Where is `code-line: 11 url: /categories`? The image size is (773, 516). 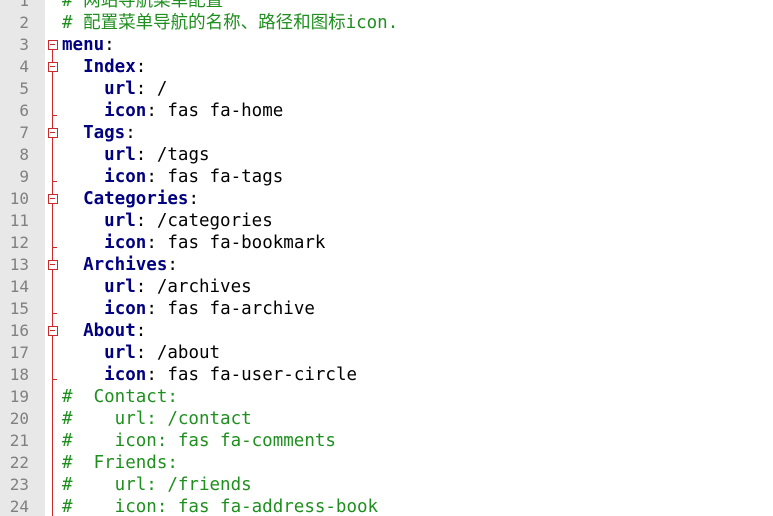 code-line: 11 url: /categories is located at coordinates (386, 221).